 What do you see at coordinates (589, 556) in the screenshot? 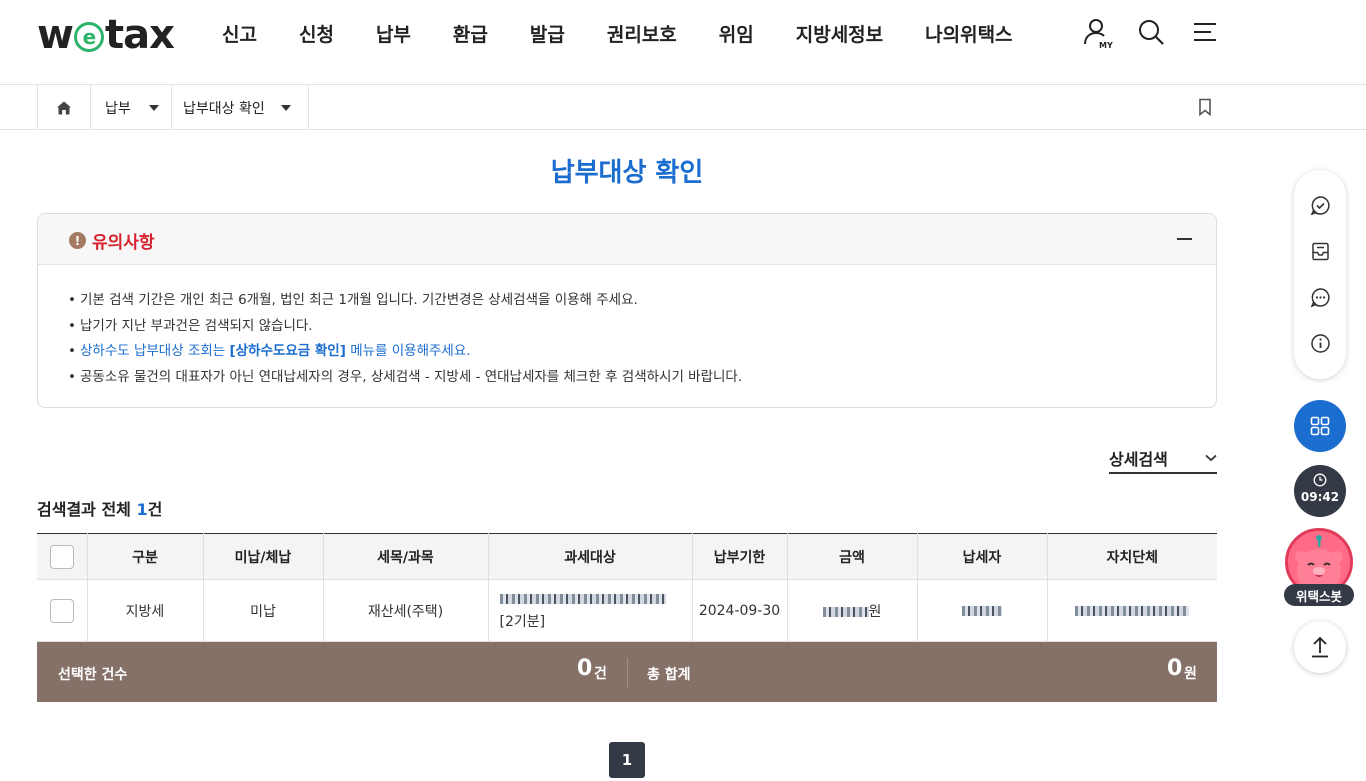
I see `column-header: 과세대상` at bounding box center [589, 556].